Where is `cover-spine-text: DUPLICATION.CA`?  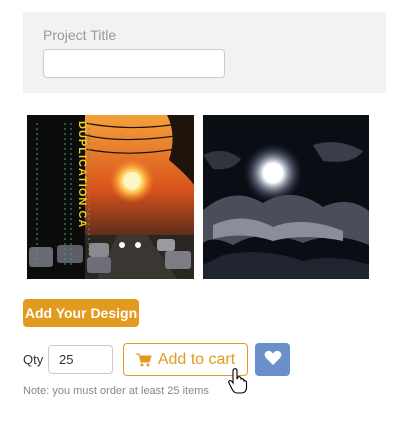
cover-spine-text: DUPLICATION.CA is located at coordinates (82, 174).